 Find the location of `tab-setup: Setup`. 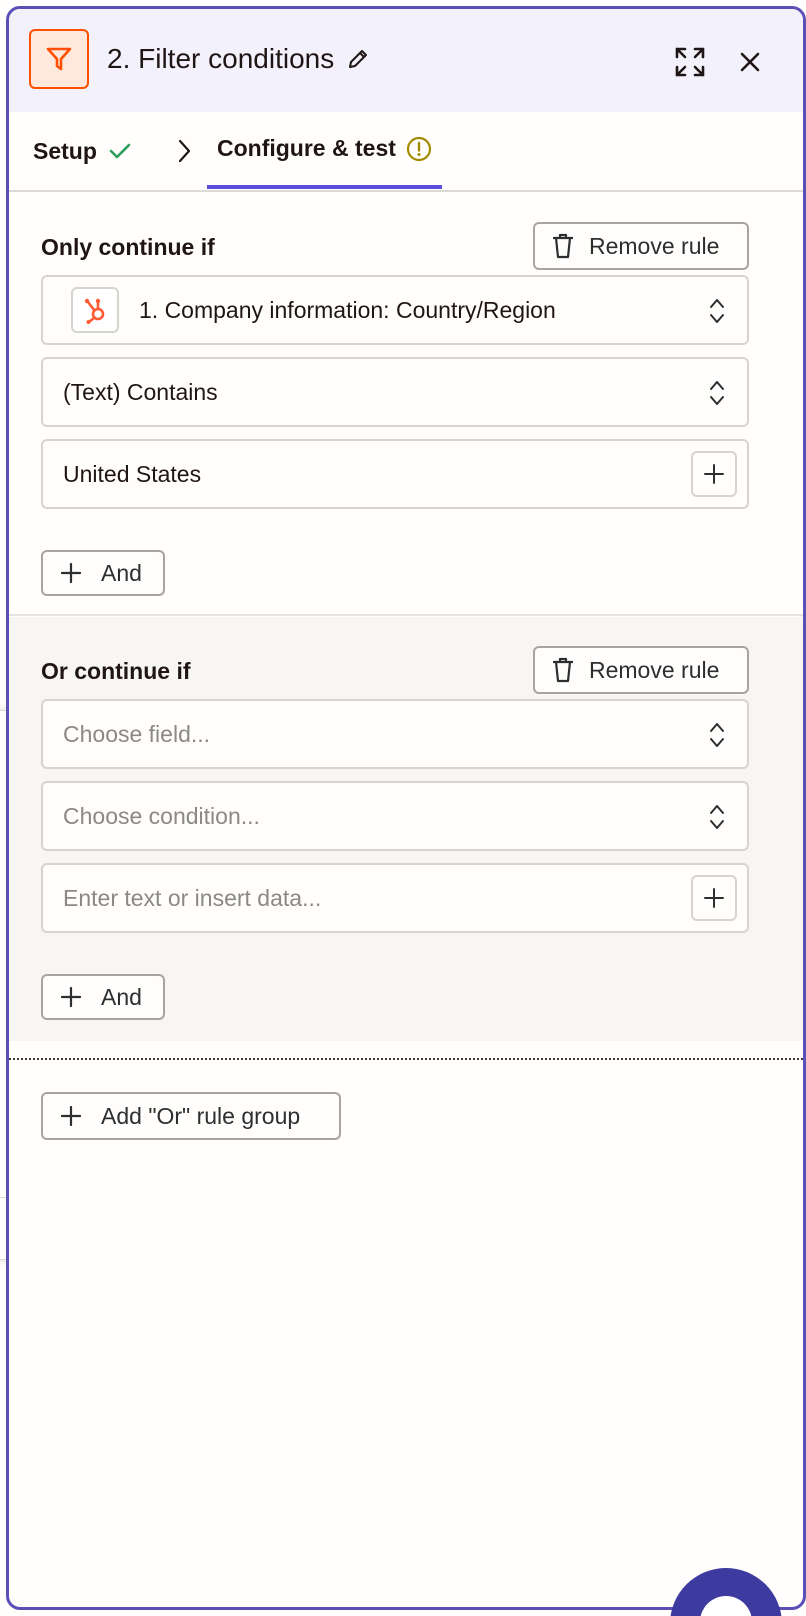

tab-setup: Setup is located at coordinates (82, 151).